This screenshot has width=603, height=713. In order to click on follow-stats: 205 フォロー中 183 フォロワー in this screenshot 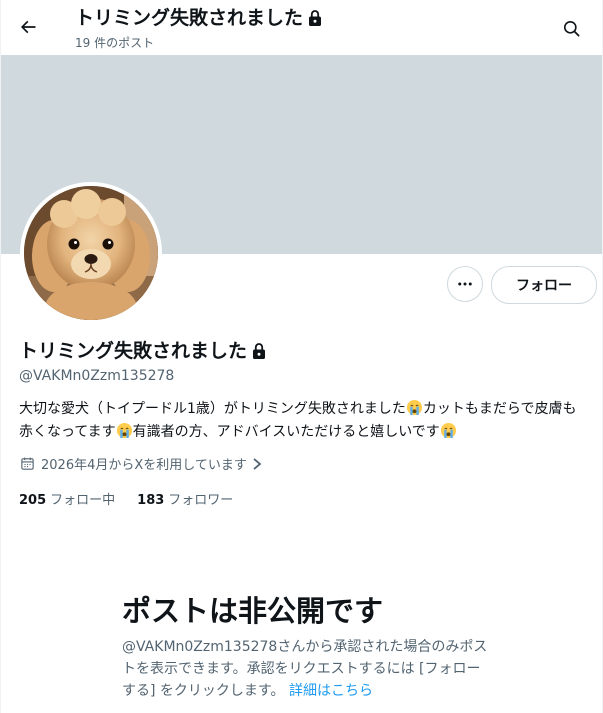, I will do `click(137, 498)`.